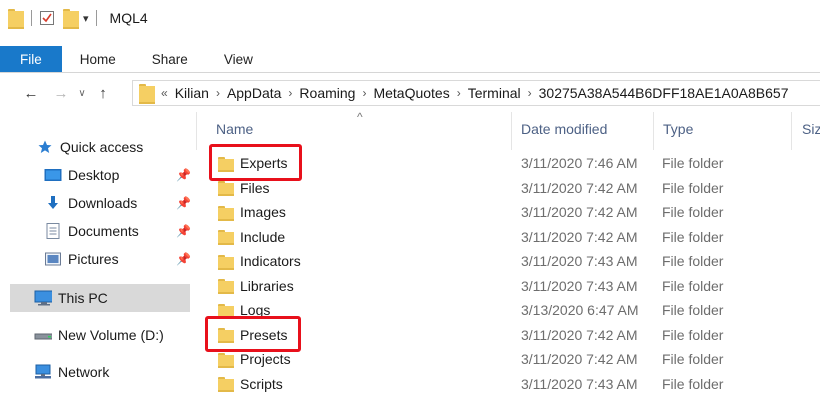 This screenshot has width=820, height=420. What do you see at coordinates (53, 203) in the screenshot?
I see `download-icon` at bounding box center [53, 203].